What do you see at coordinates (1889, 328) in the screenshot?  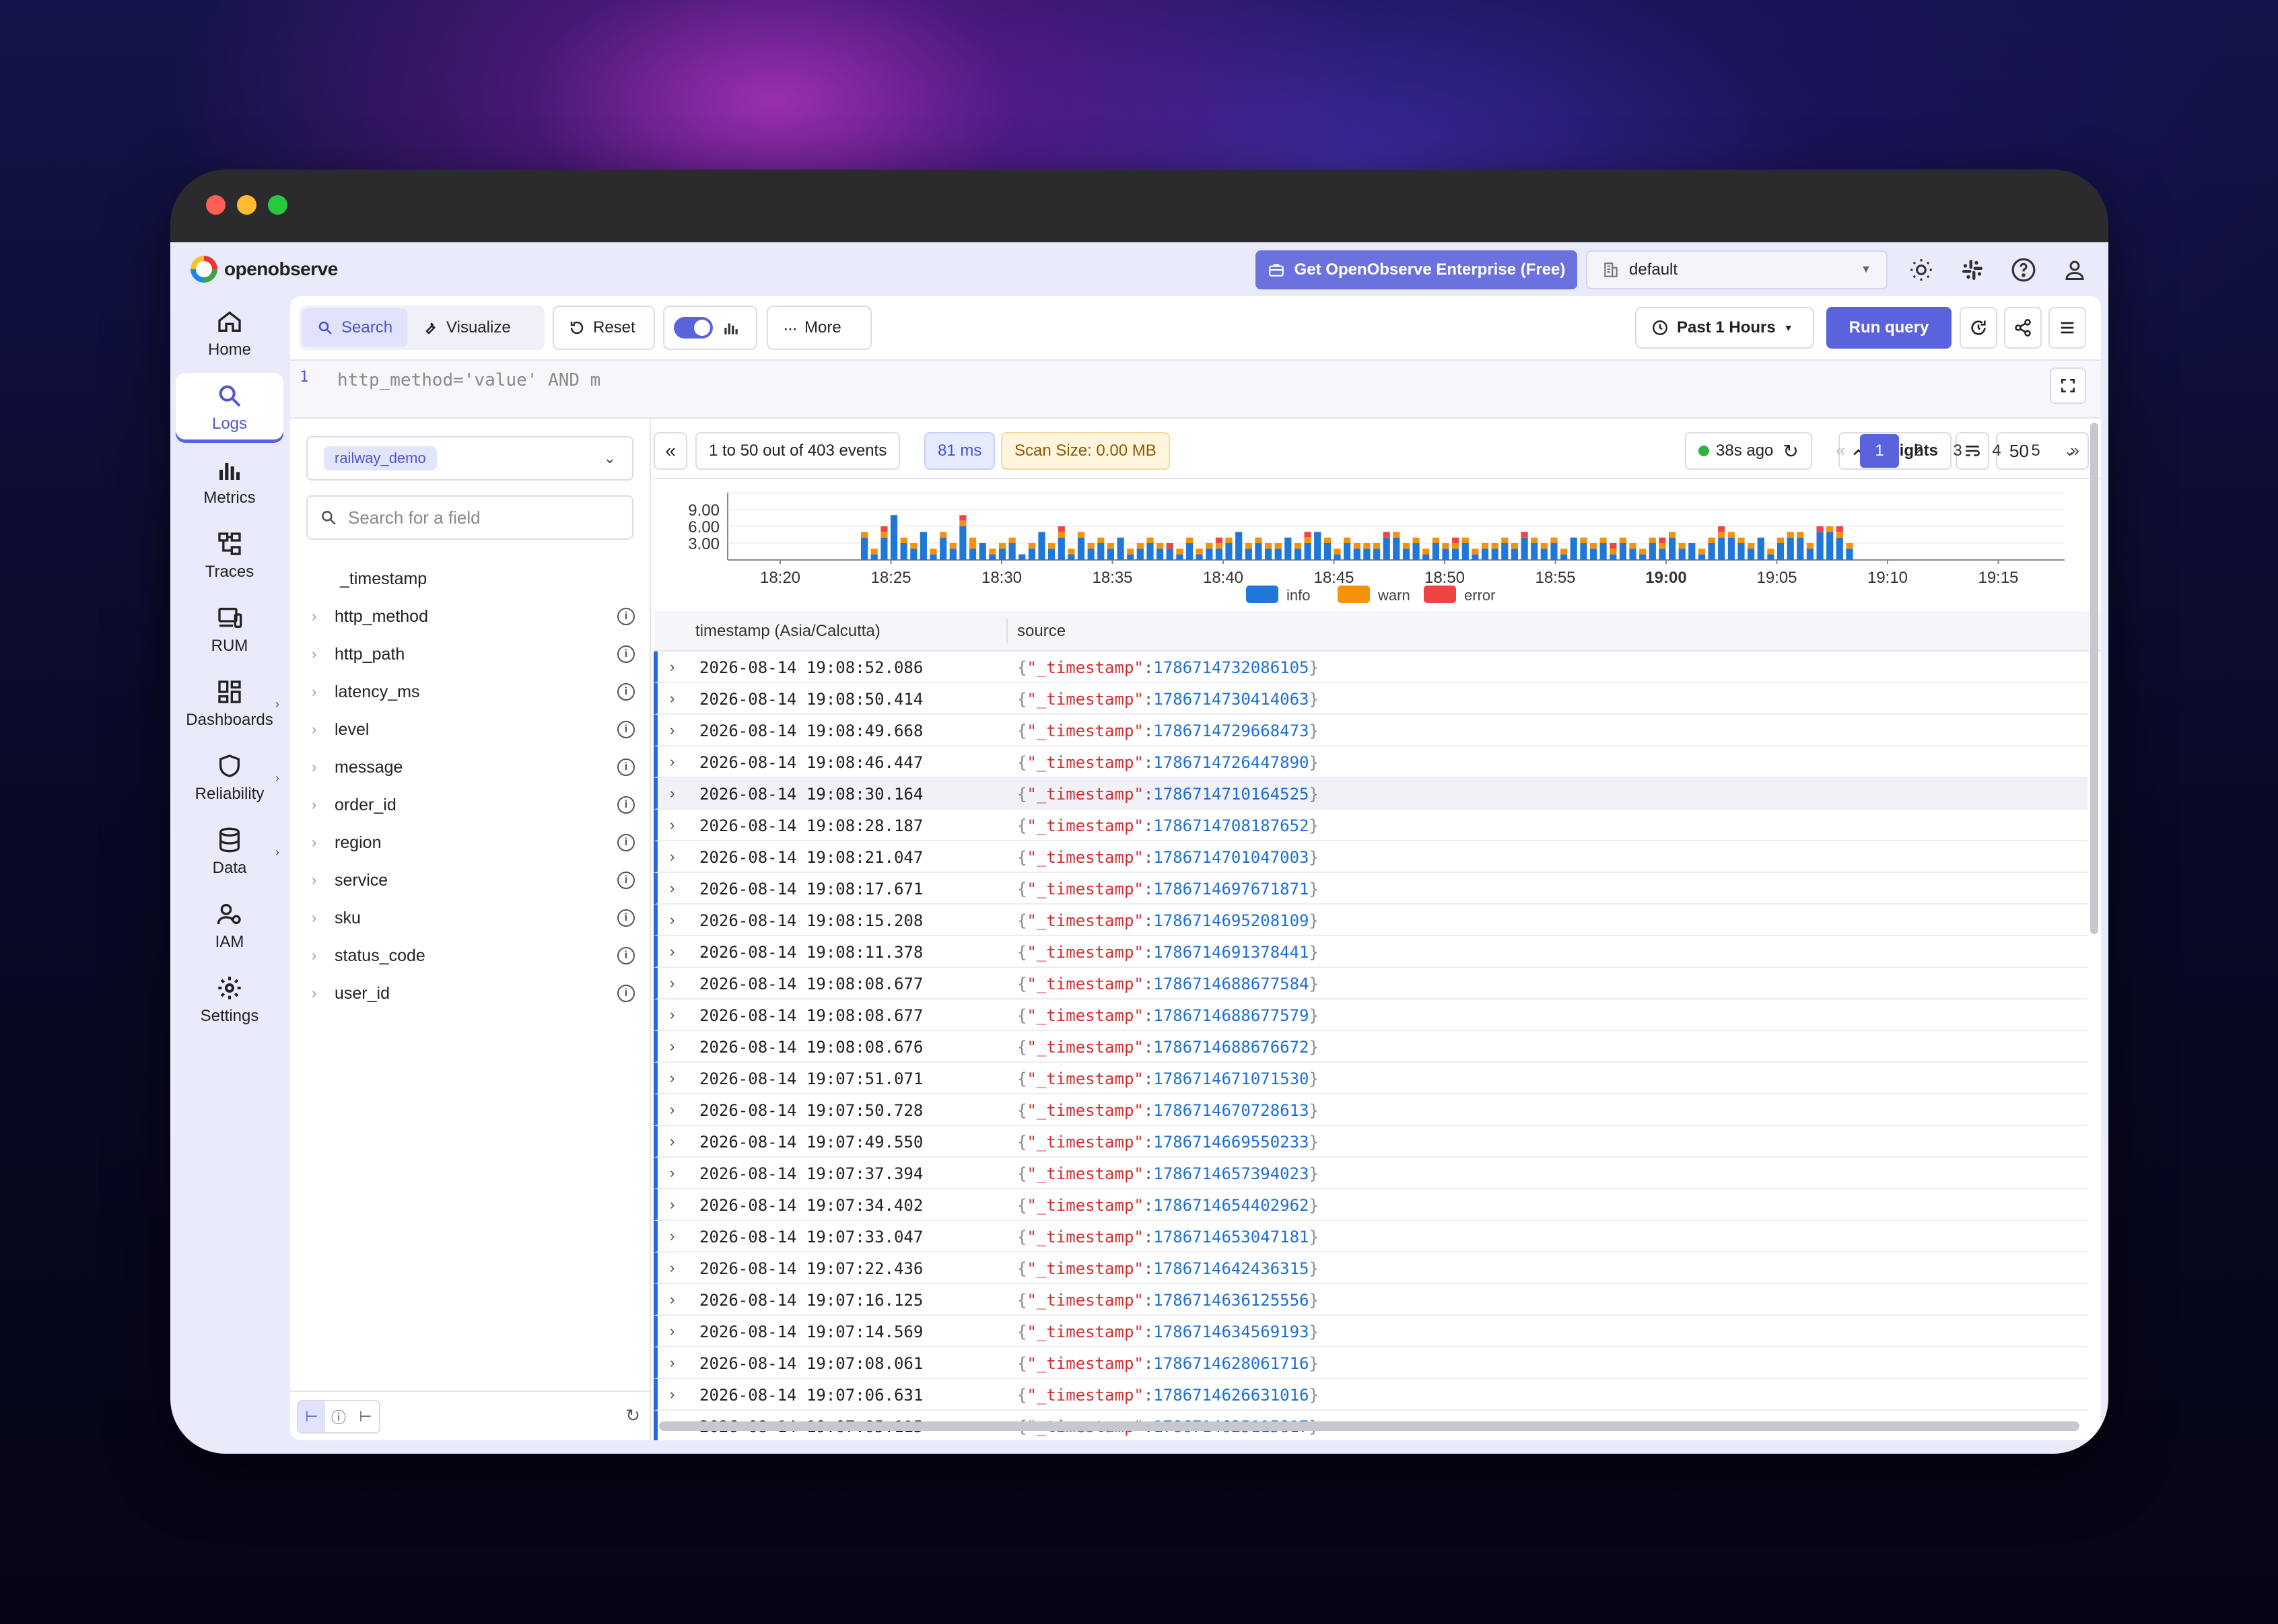 I see `run-query-button: Run query` at bounding box center [1889, 328].